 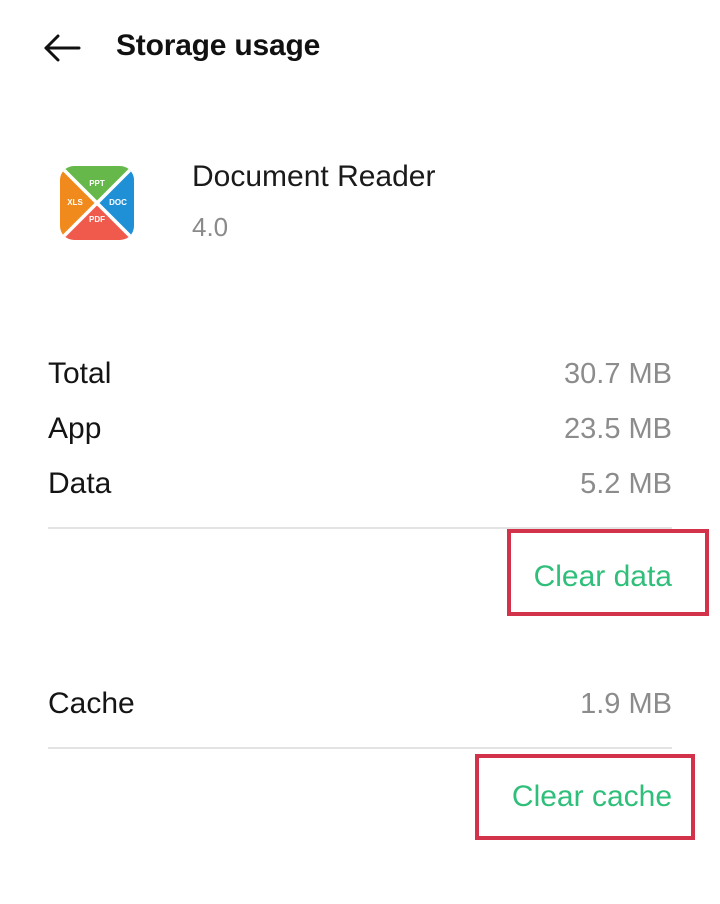 What do you see at coordinates (360, 47) in the screenshot?
I see `header-bar: Storage usage` at bounding box center [360, 47].